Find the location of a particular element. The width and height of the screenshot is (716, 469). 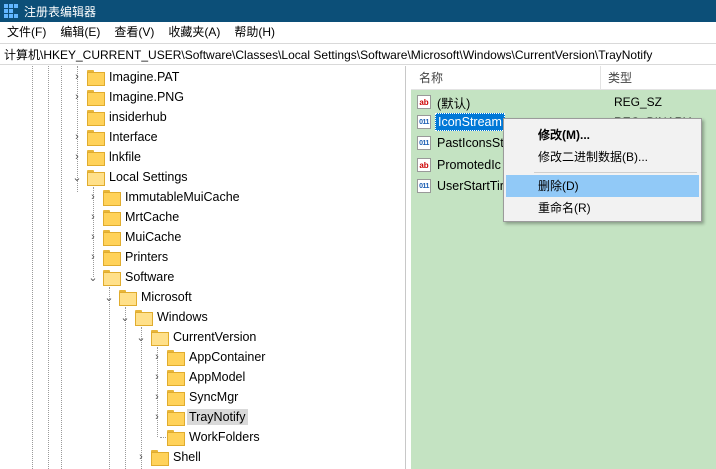

menu-file: 文件(F) is located at coordinates (26, 32).